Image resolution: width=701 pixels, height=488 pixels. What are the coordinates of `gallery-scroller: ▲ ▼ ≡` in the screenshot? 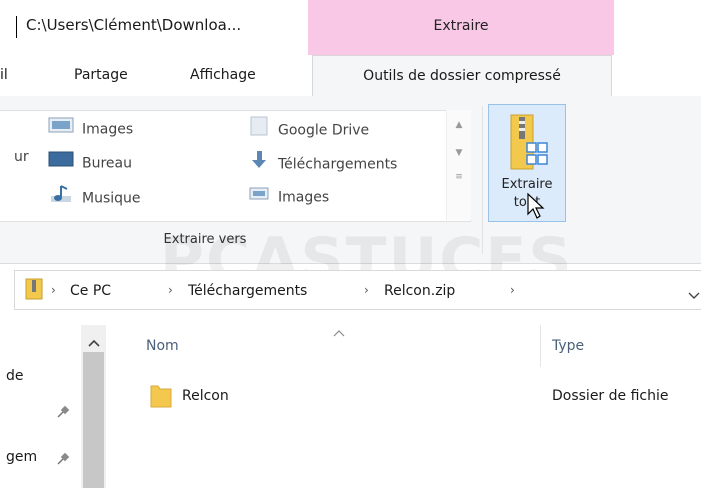 It's located at (458, 165).